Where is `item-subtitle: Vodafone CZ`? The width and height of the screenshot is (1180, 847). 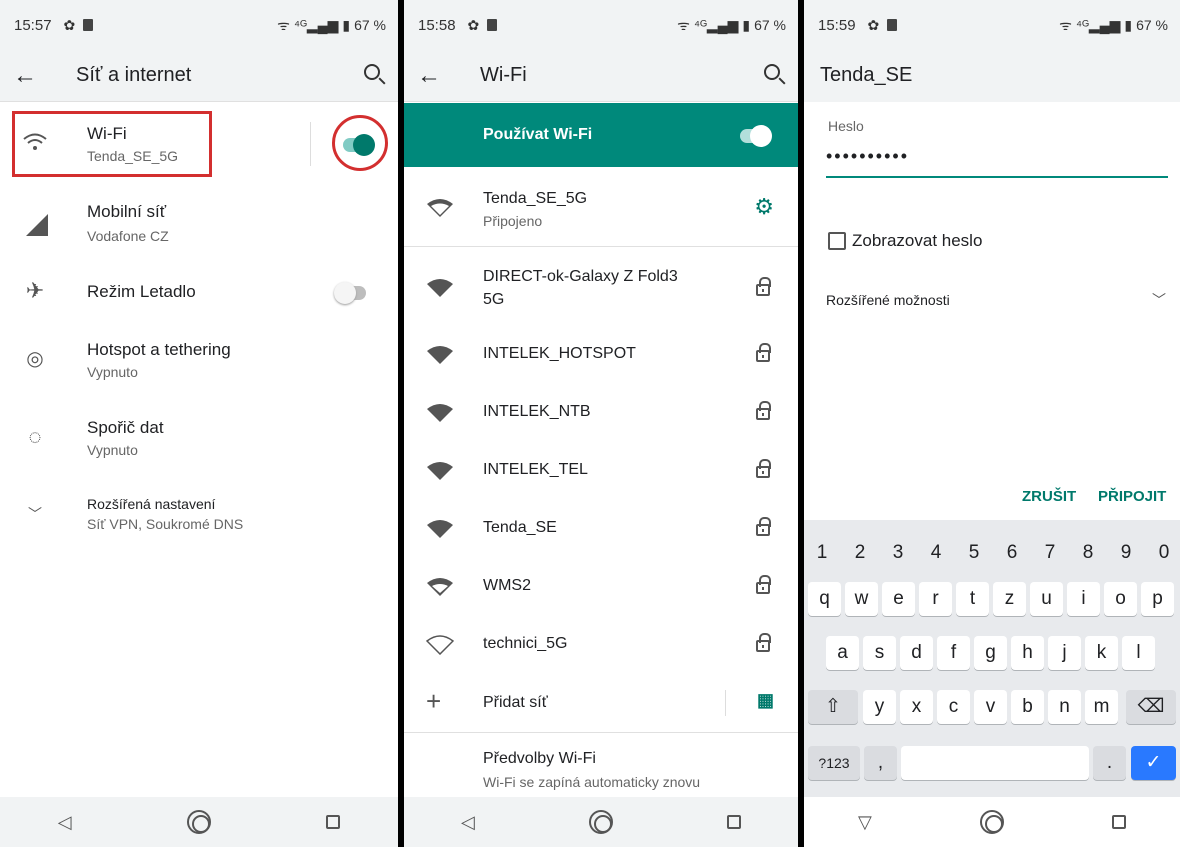
item-subtitle: Vodafone CZ is located at coordinates (128, 236).